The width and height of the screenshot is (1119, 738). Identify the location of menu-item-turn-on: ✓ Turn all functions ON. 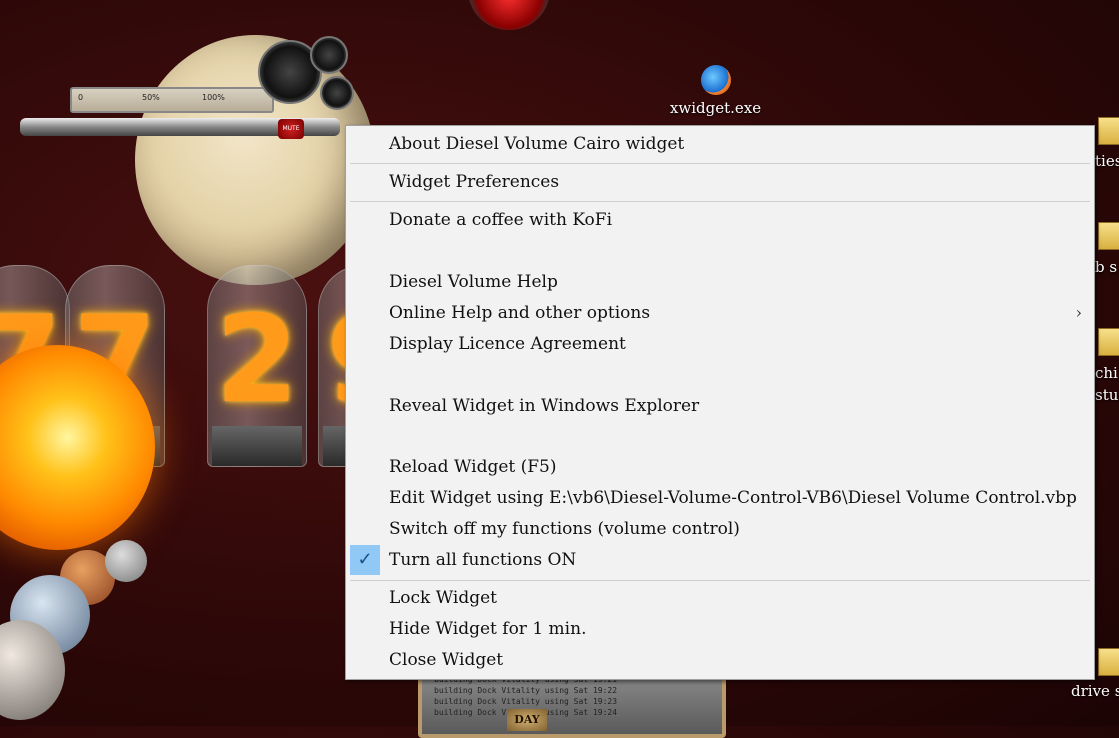
(720, 560).